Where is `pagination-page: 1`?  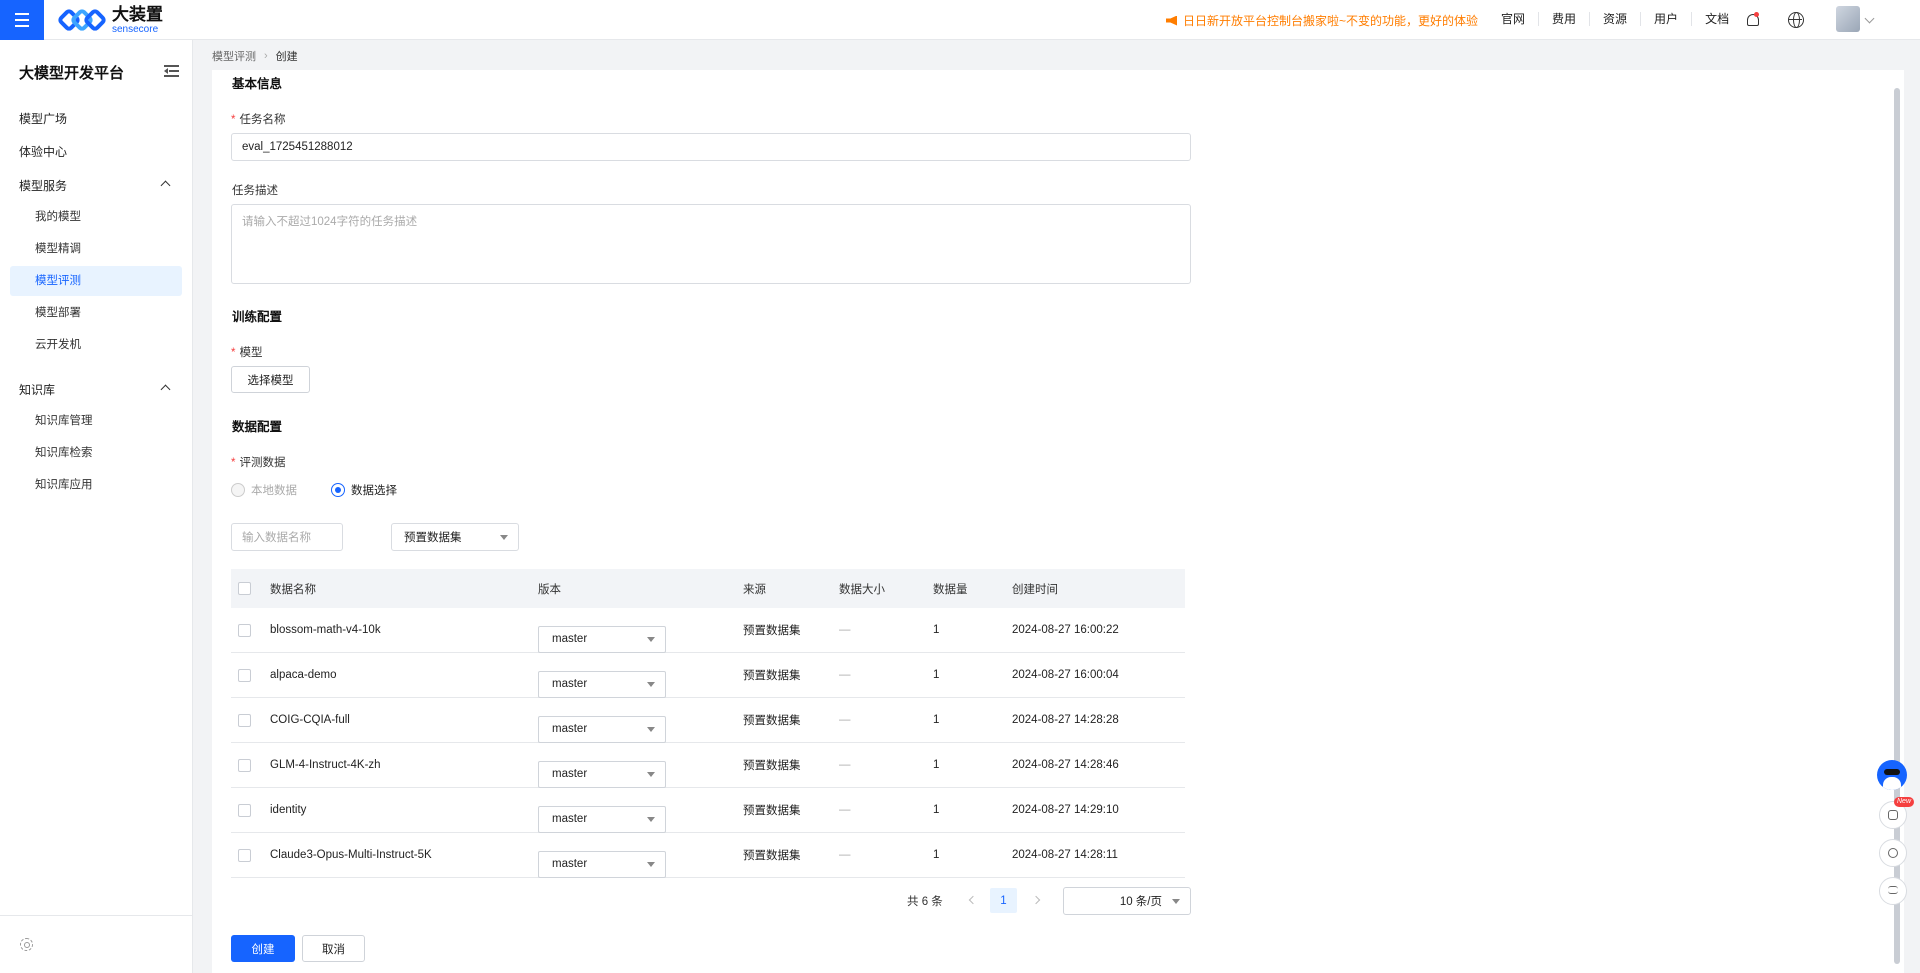 pagination-page: 1 is located at coordinates (1003, 900).